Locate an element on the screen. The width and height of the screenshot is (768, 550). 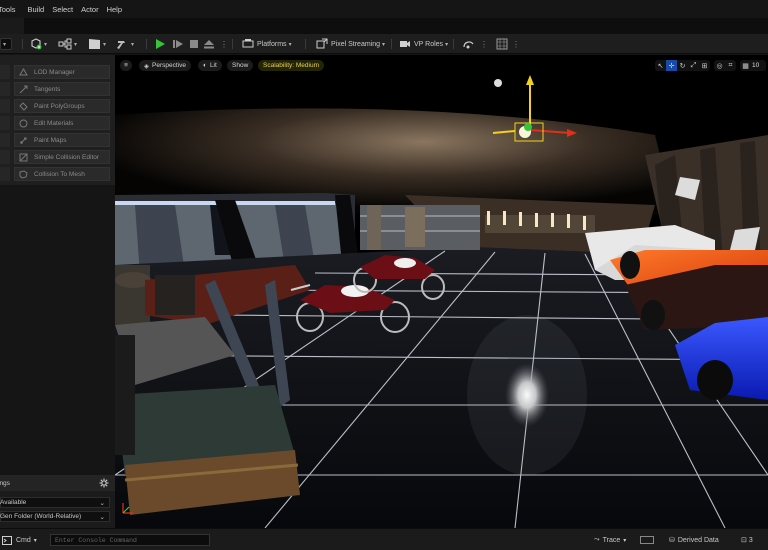
platforms-label: Platforms is located at coordinates (272, 44).